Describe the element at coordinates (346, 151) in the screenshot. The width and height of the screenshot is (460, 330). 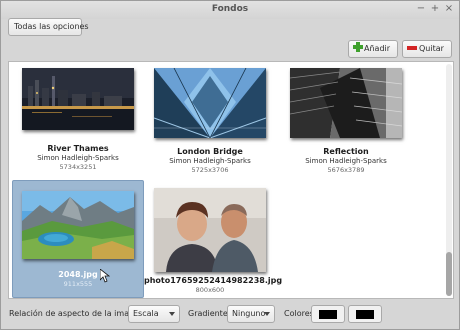
I see `wallpaper-name: Reflection` at that location.